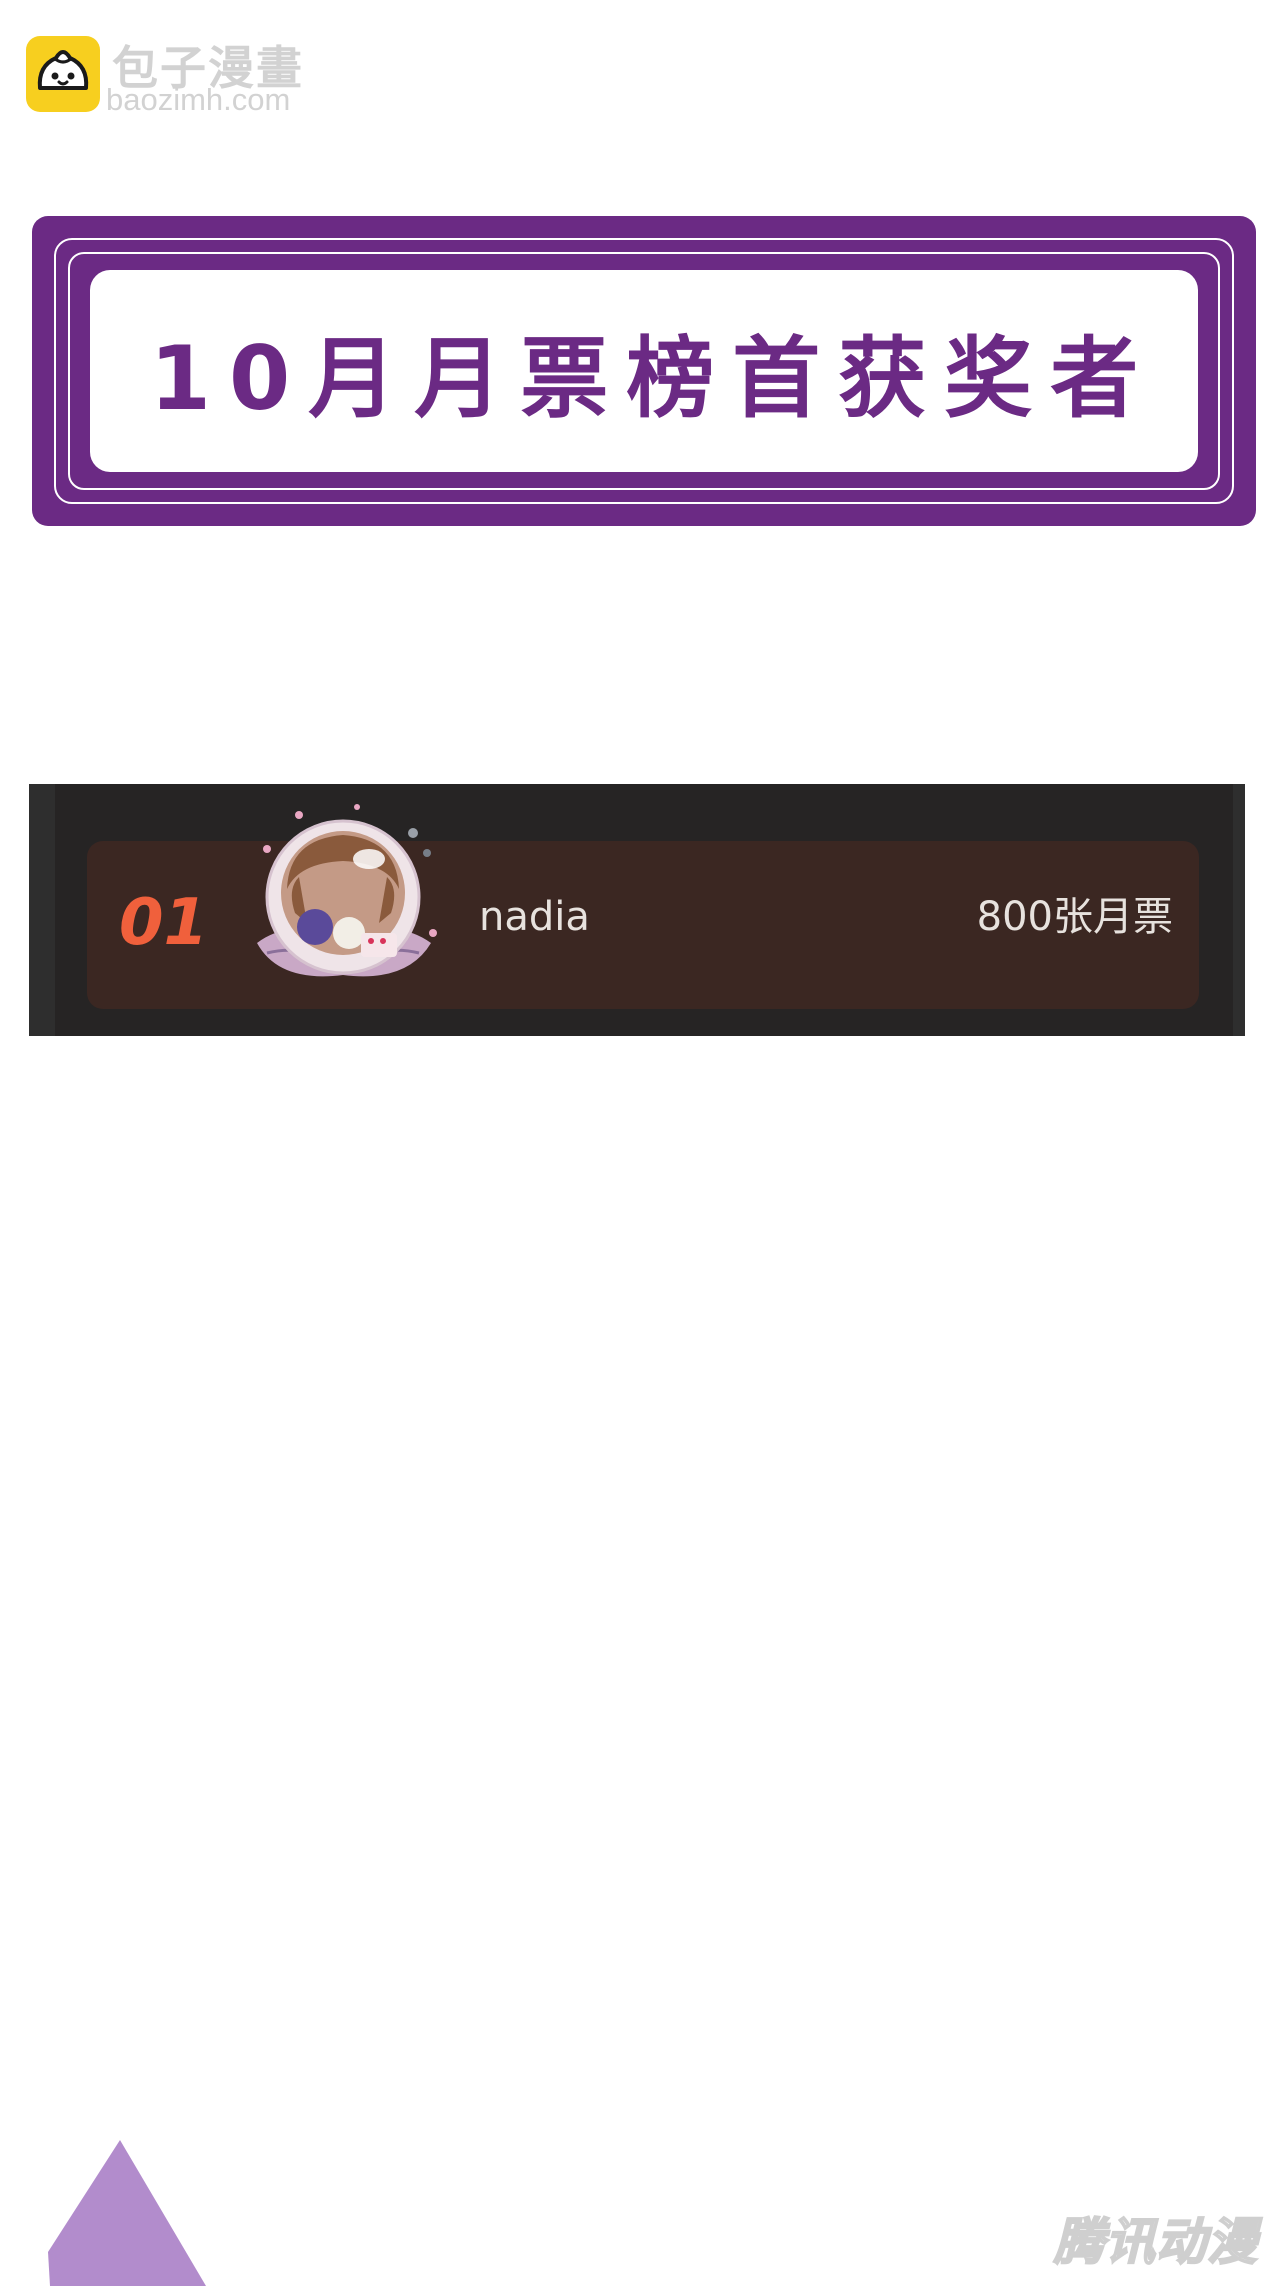 This screenshot has width=1280, height=2286. Describe the element at coordinates (164, 923) in the screenshot. I see `rank-number: 01` at that location.